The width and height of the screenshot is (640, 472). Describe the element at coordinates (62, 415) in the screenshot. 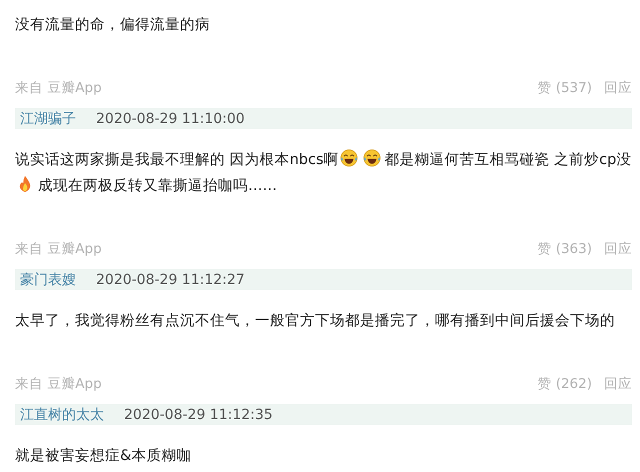

I see `author-link: 江直树的太太` at that location.